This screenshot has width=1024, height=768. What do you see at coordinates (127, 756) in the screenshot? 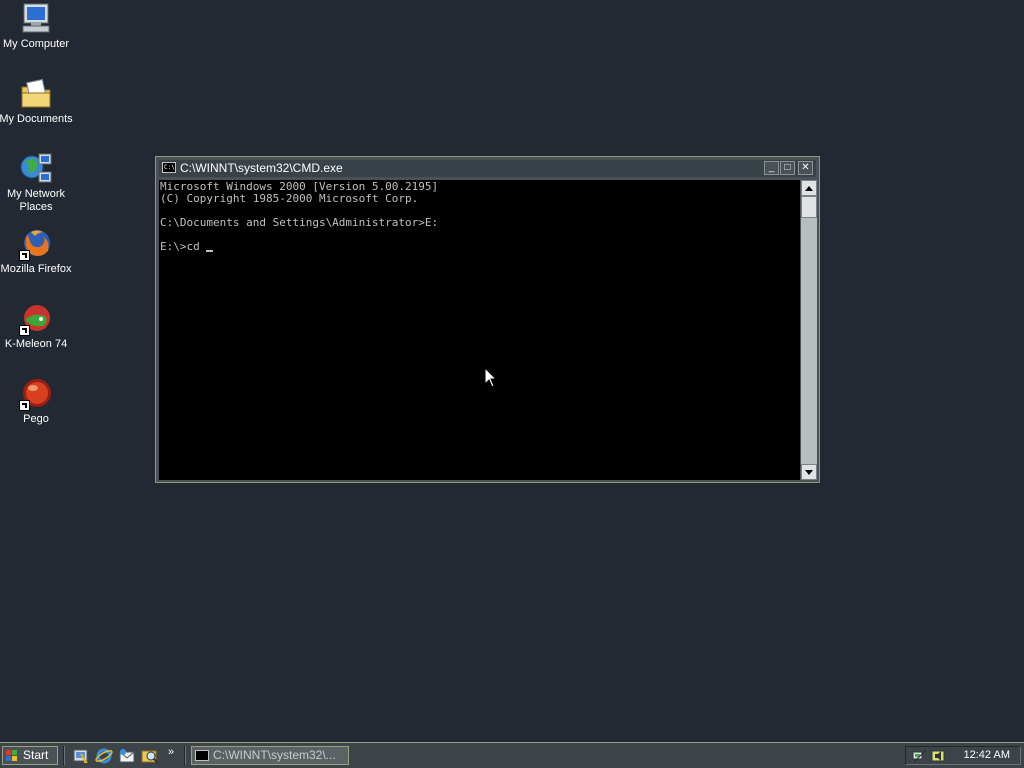
I see `outlook-express-icon` at bounding box center [127, 756].